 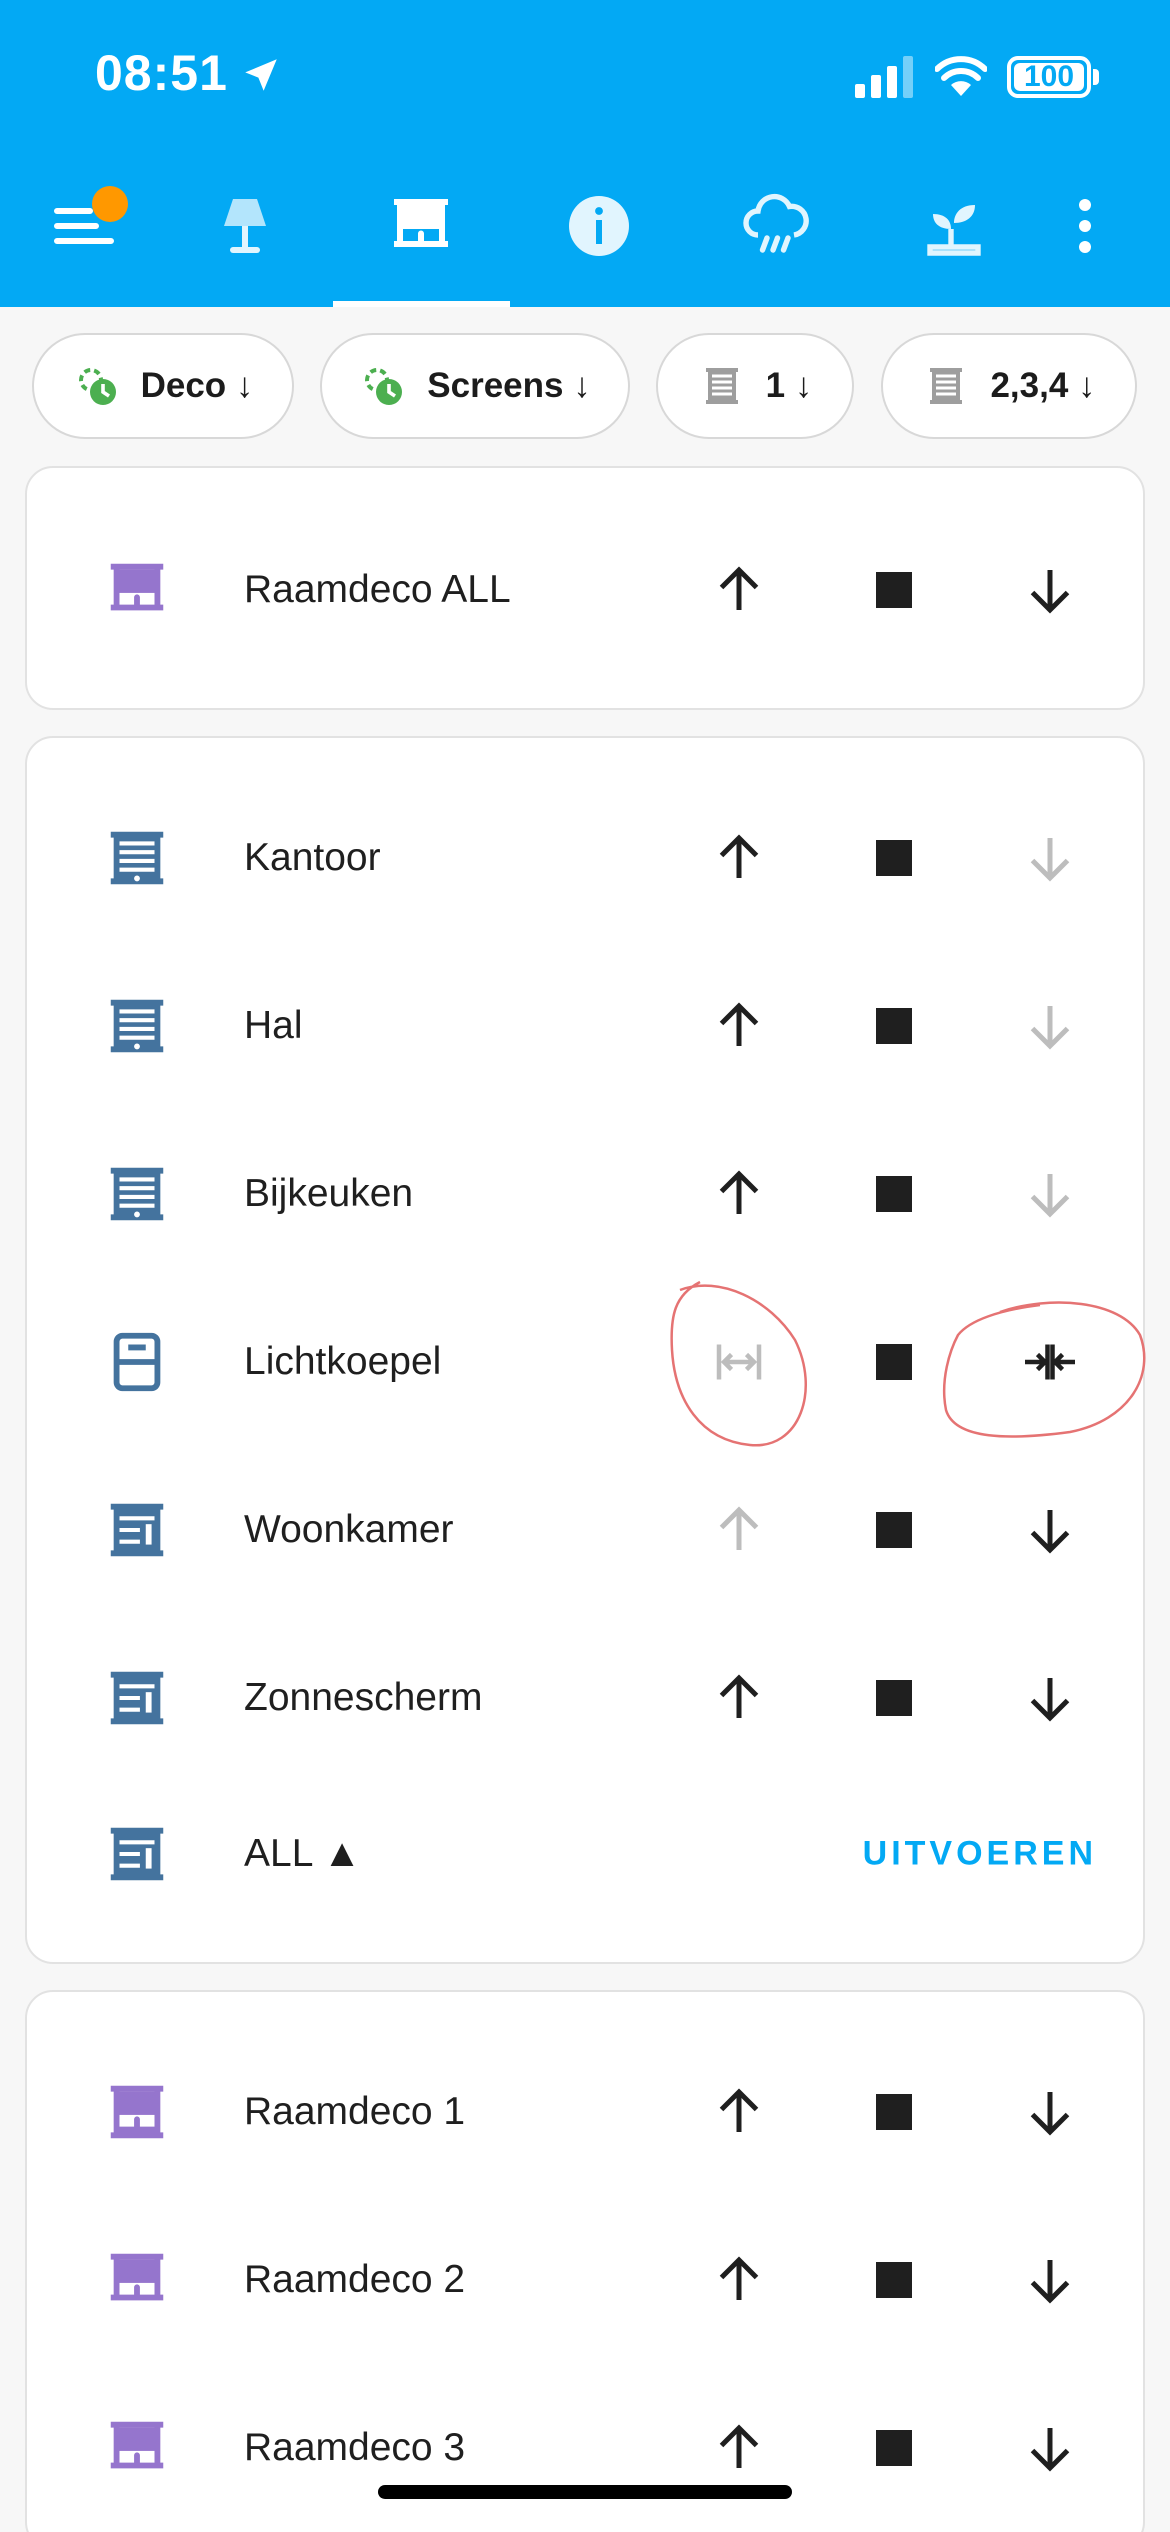 I want to click on tab-covers, so click(x=421, y=238).